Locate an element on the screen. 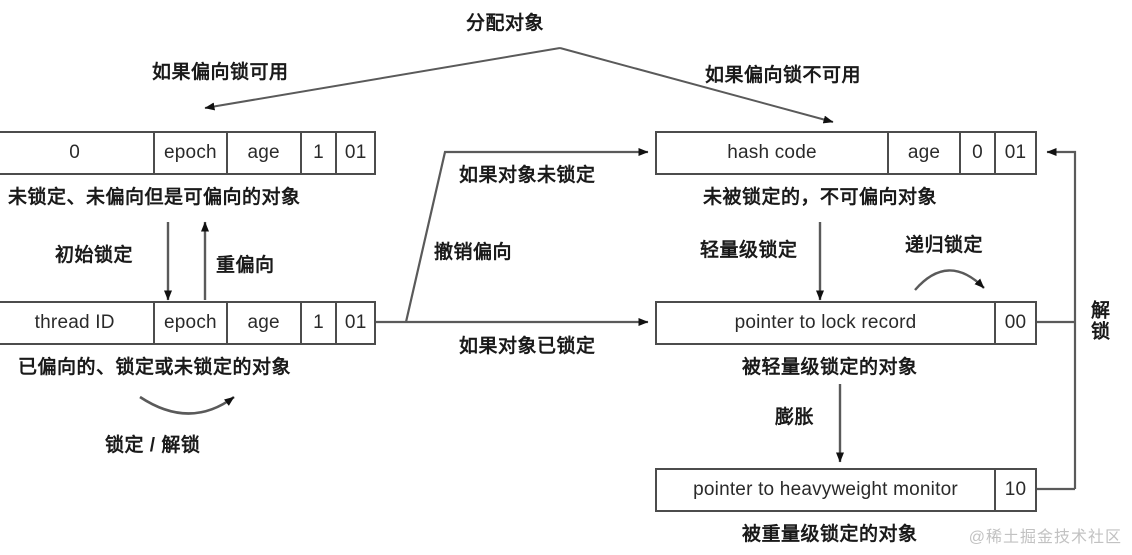 The width and height of the screenshot is (1132, 555). caption-biasable: 未锁定、未偏向但是可偏向的对象 is located at coordinates (154, 197).